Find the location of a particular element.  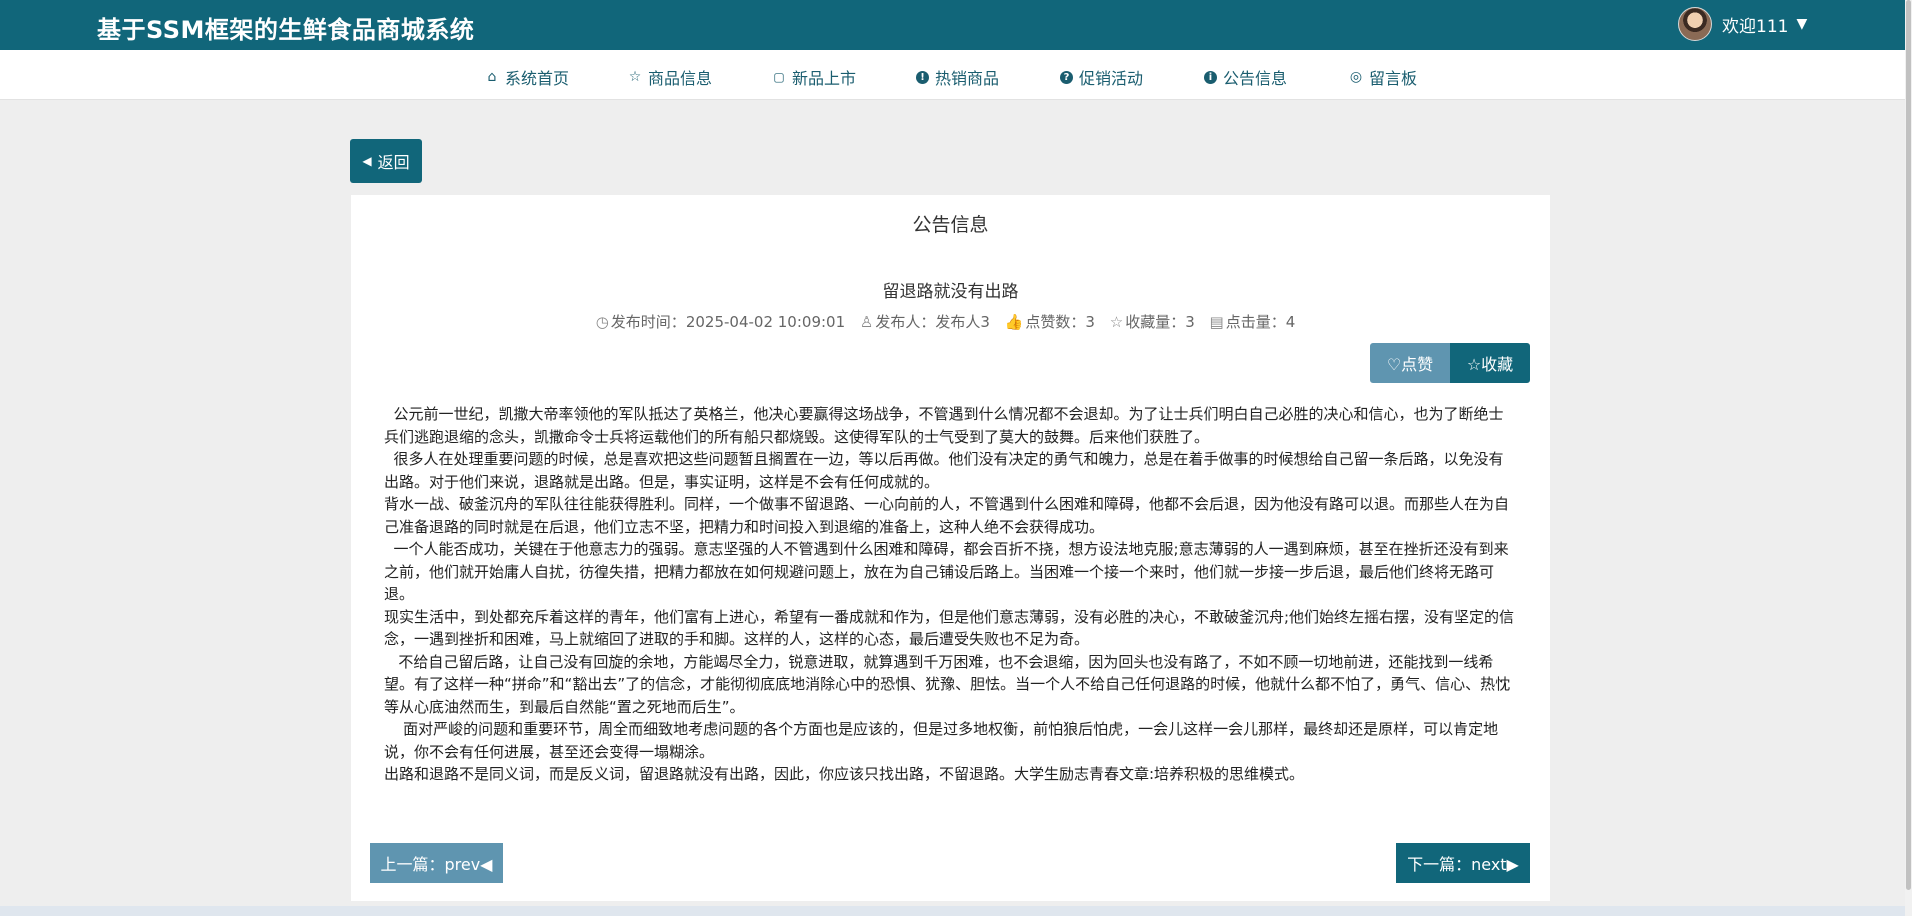

favorites-meta: ☆ 收藏量：3 is located at coordinates (1155, 322).